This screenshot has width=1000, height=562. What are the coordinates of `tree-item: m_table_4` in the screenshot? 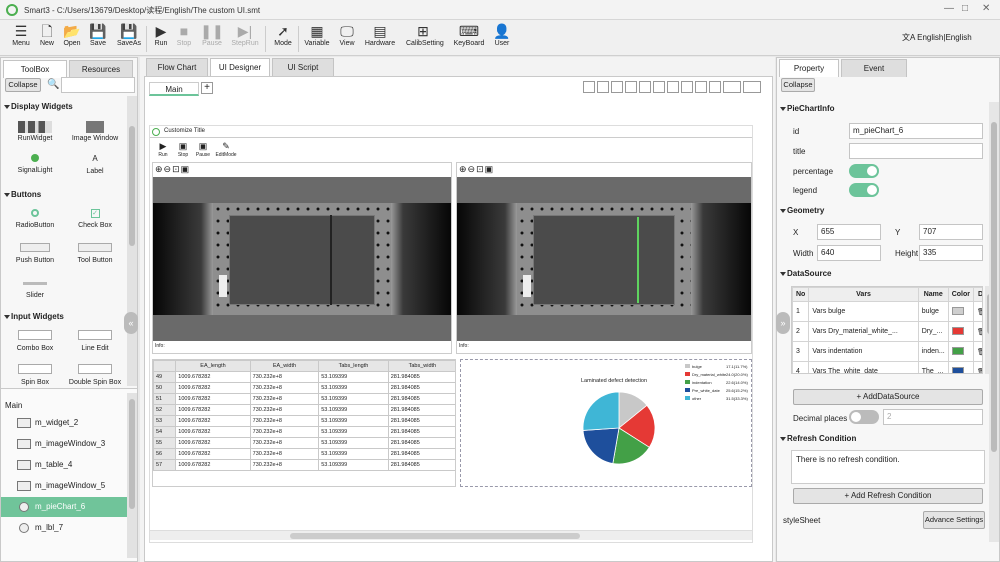 It's located at (64, 465).